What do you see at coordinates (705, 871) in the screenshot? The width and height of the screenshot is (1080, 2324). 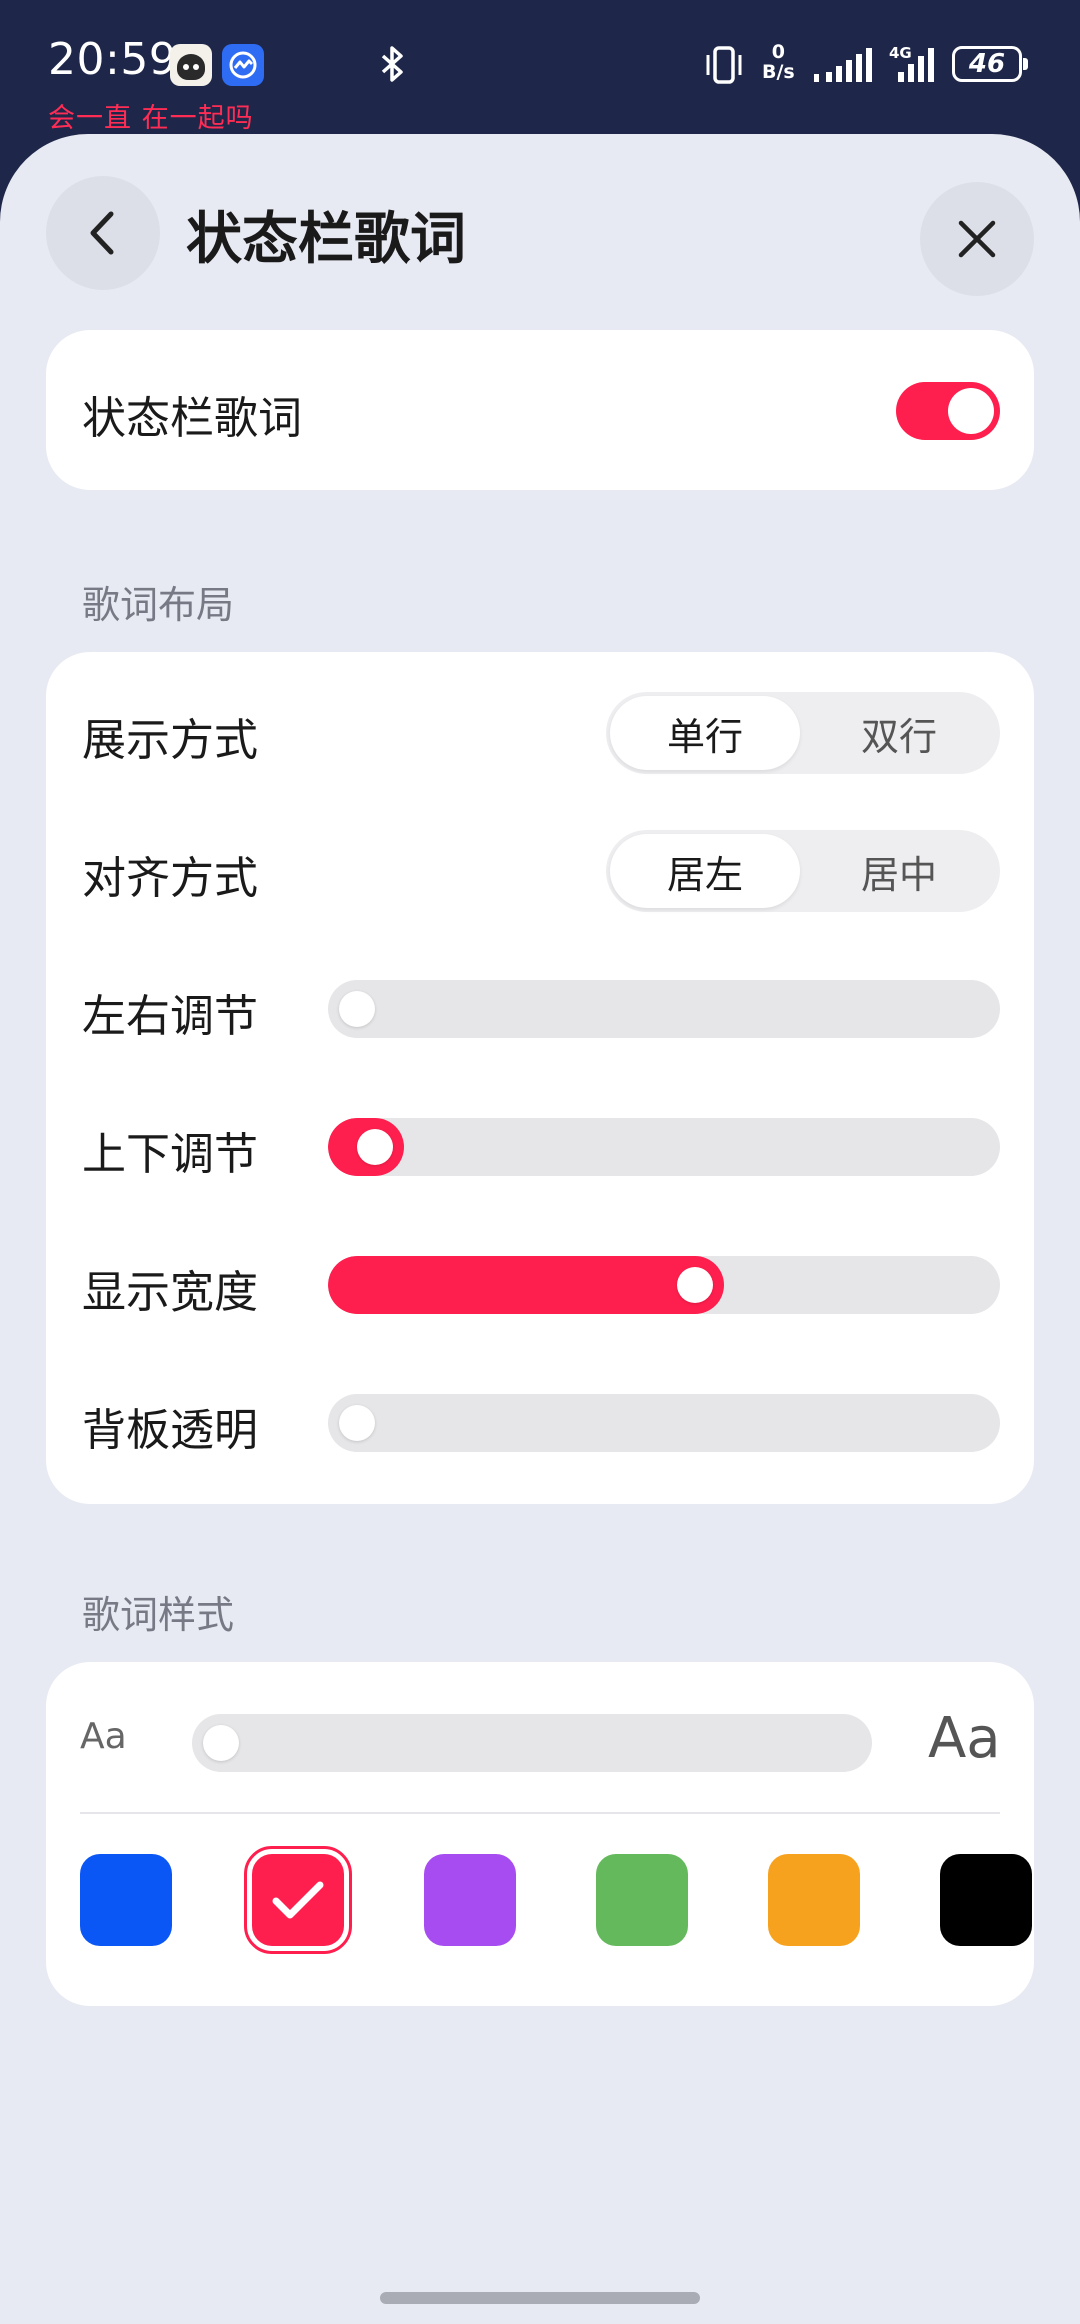 I see `alignment-left: 居左` at bounding box center [705, 871].